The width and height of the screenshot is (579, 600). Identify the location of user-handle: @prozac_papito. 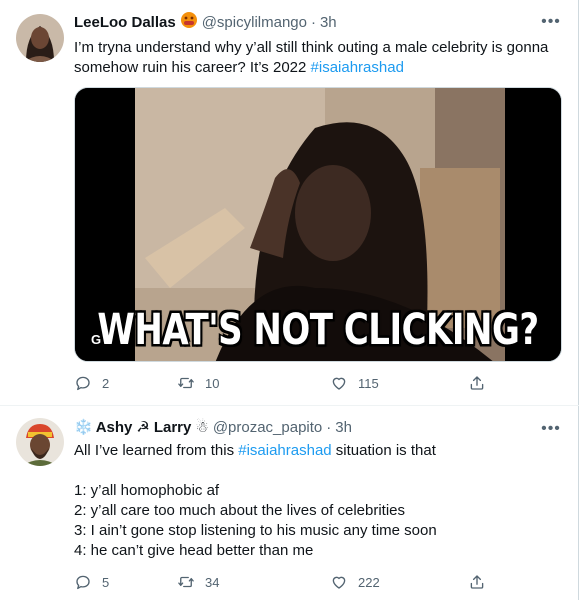
(267, 427).